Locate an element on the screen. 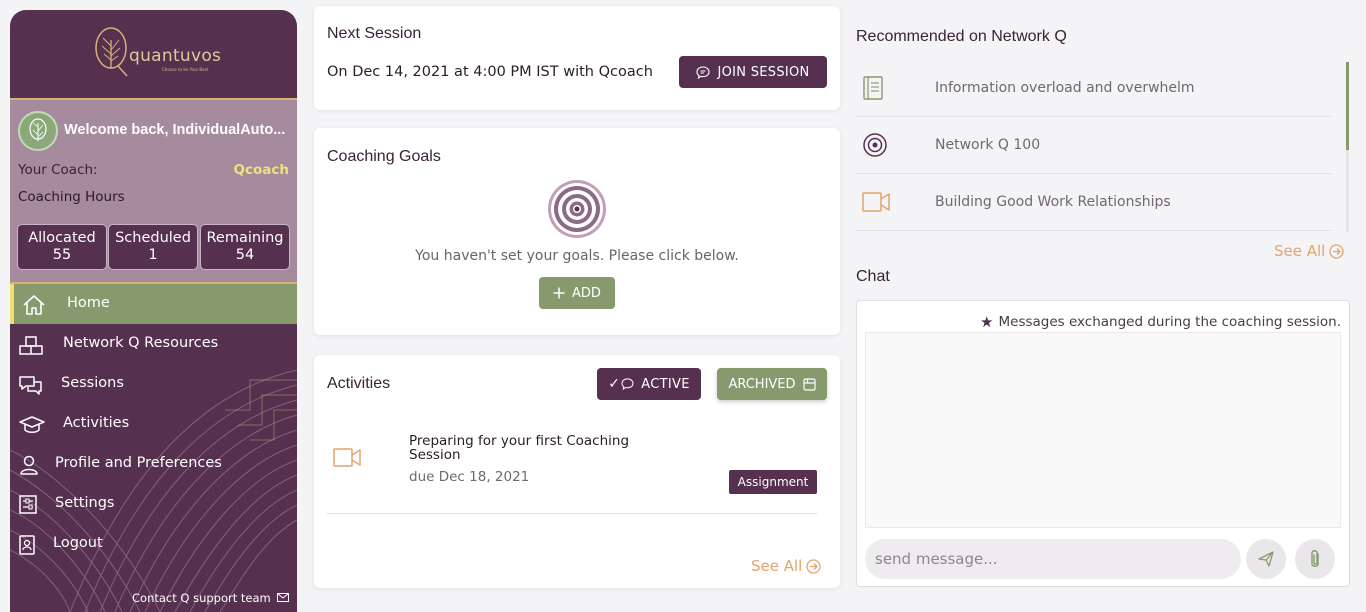  archive-box-icon is located at coordinates (809, 384).